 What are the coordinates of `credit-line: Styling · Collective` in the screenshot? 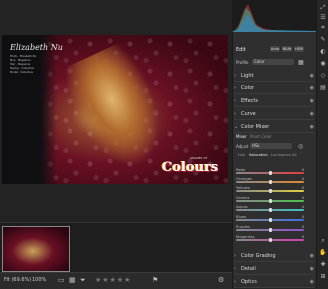 It's located at (22, 68).